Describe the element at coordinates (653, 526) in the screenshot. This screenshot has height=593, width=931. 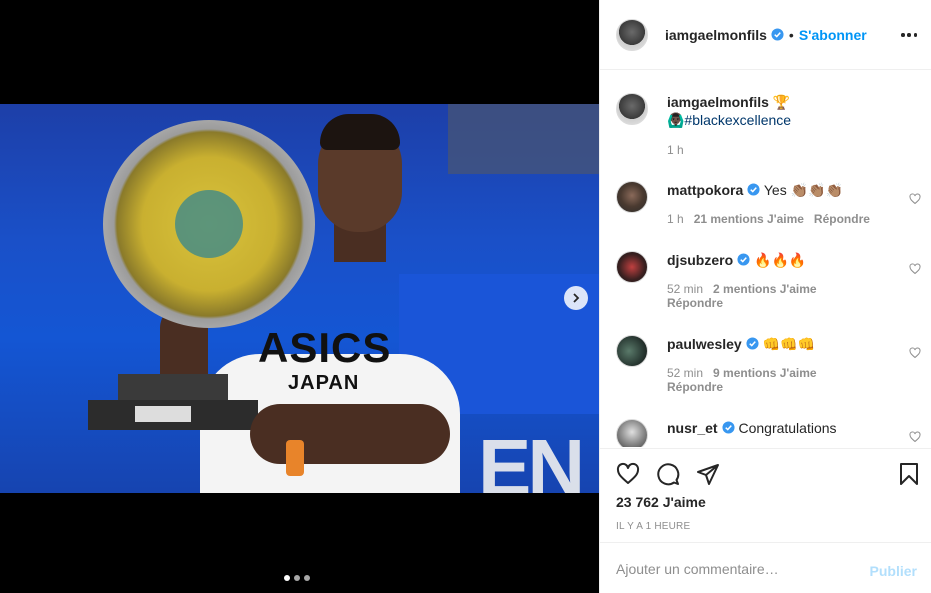
I see `post-timestamp: IL Y A 1 HEURE` at that location.